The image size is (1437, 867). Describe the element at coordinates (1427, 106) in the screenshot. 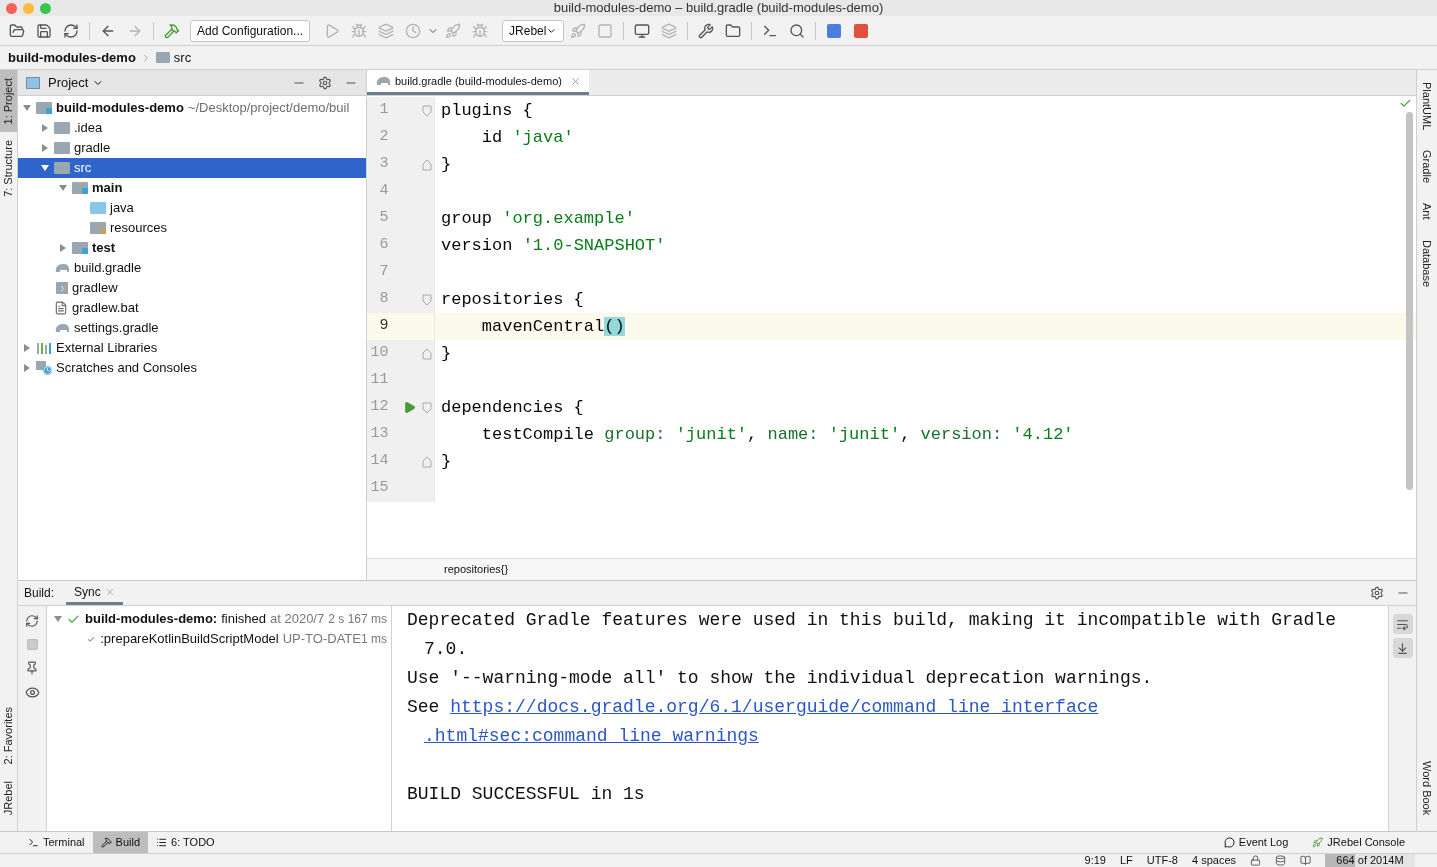

I see `tool-window-tab: PlantUML` at that location.